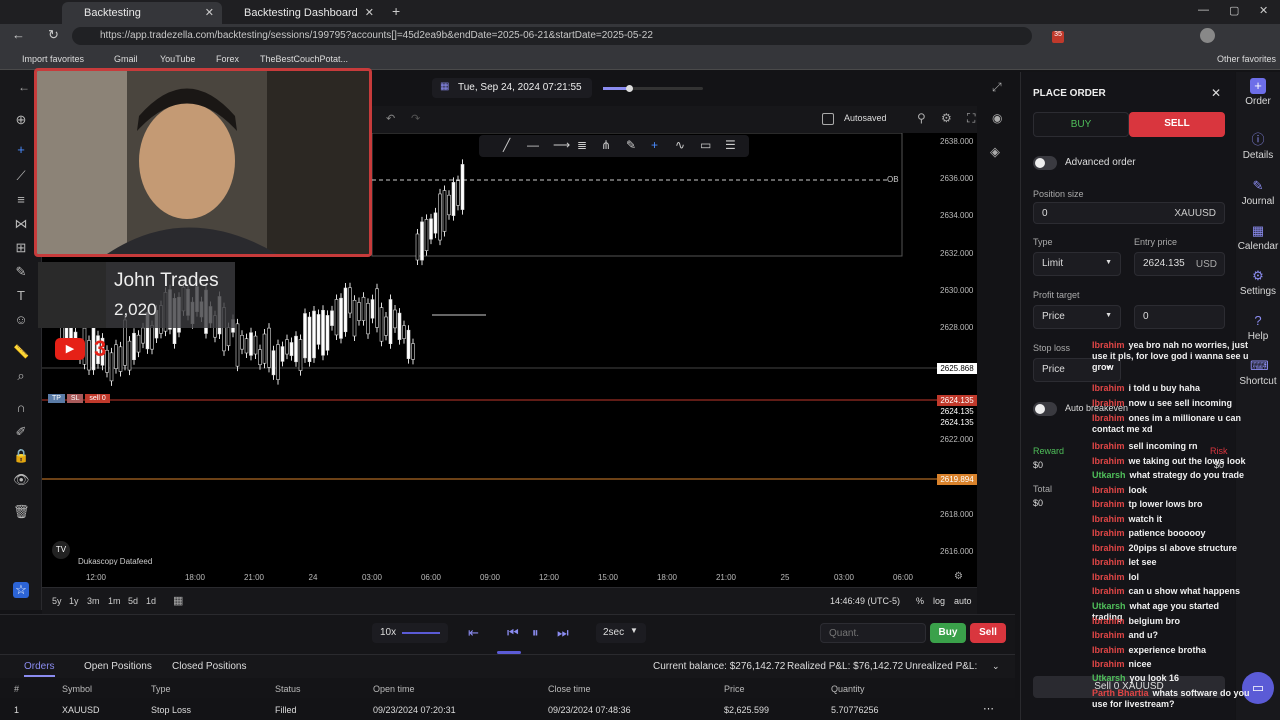  What do you see at coordinates (21, 176) in the screenshot?
I see `trendline-icon: ⟋` at bounding box center [21, 176].